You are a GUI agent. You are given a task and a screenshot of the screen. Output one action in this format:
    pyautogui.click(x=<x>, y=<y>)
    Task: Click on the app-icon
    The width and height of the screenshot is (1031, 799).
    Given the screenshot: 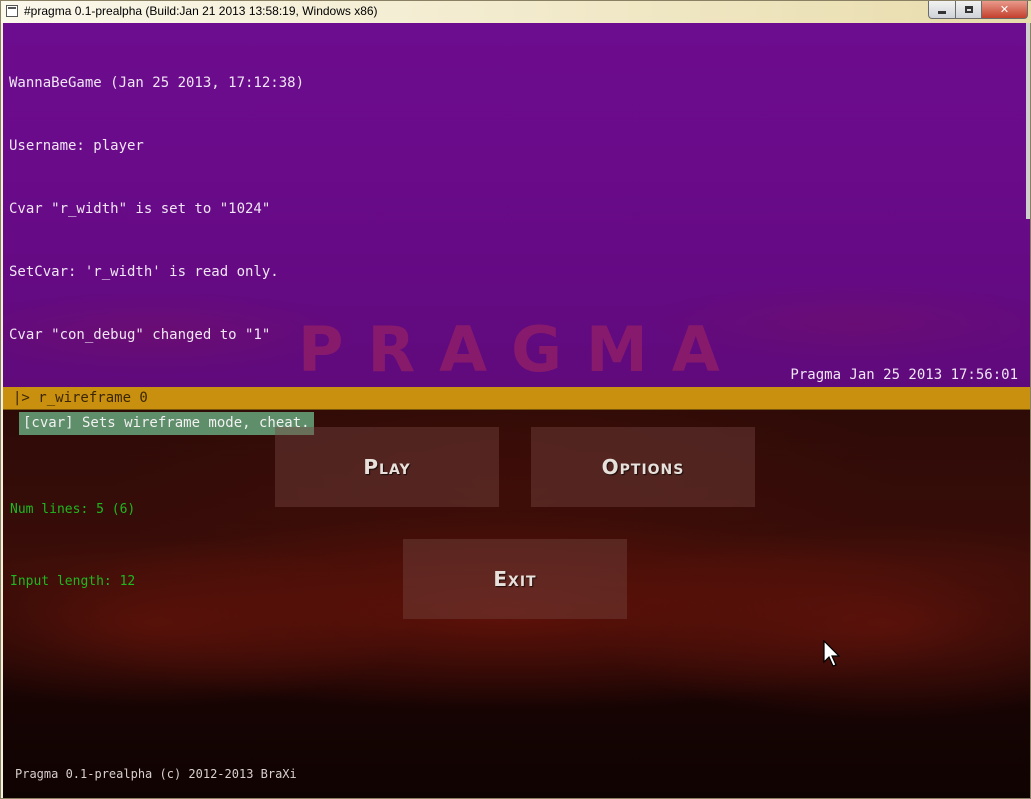 What is the action you would take?
    pyautogui.click(x=12, y=11)
    